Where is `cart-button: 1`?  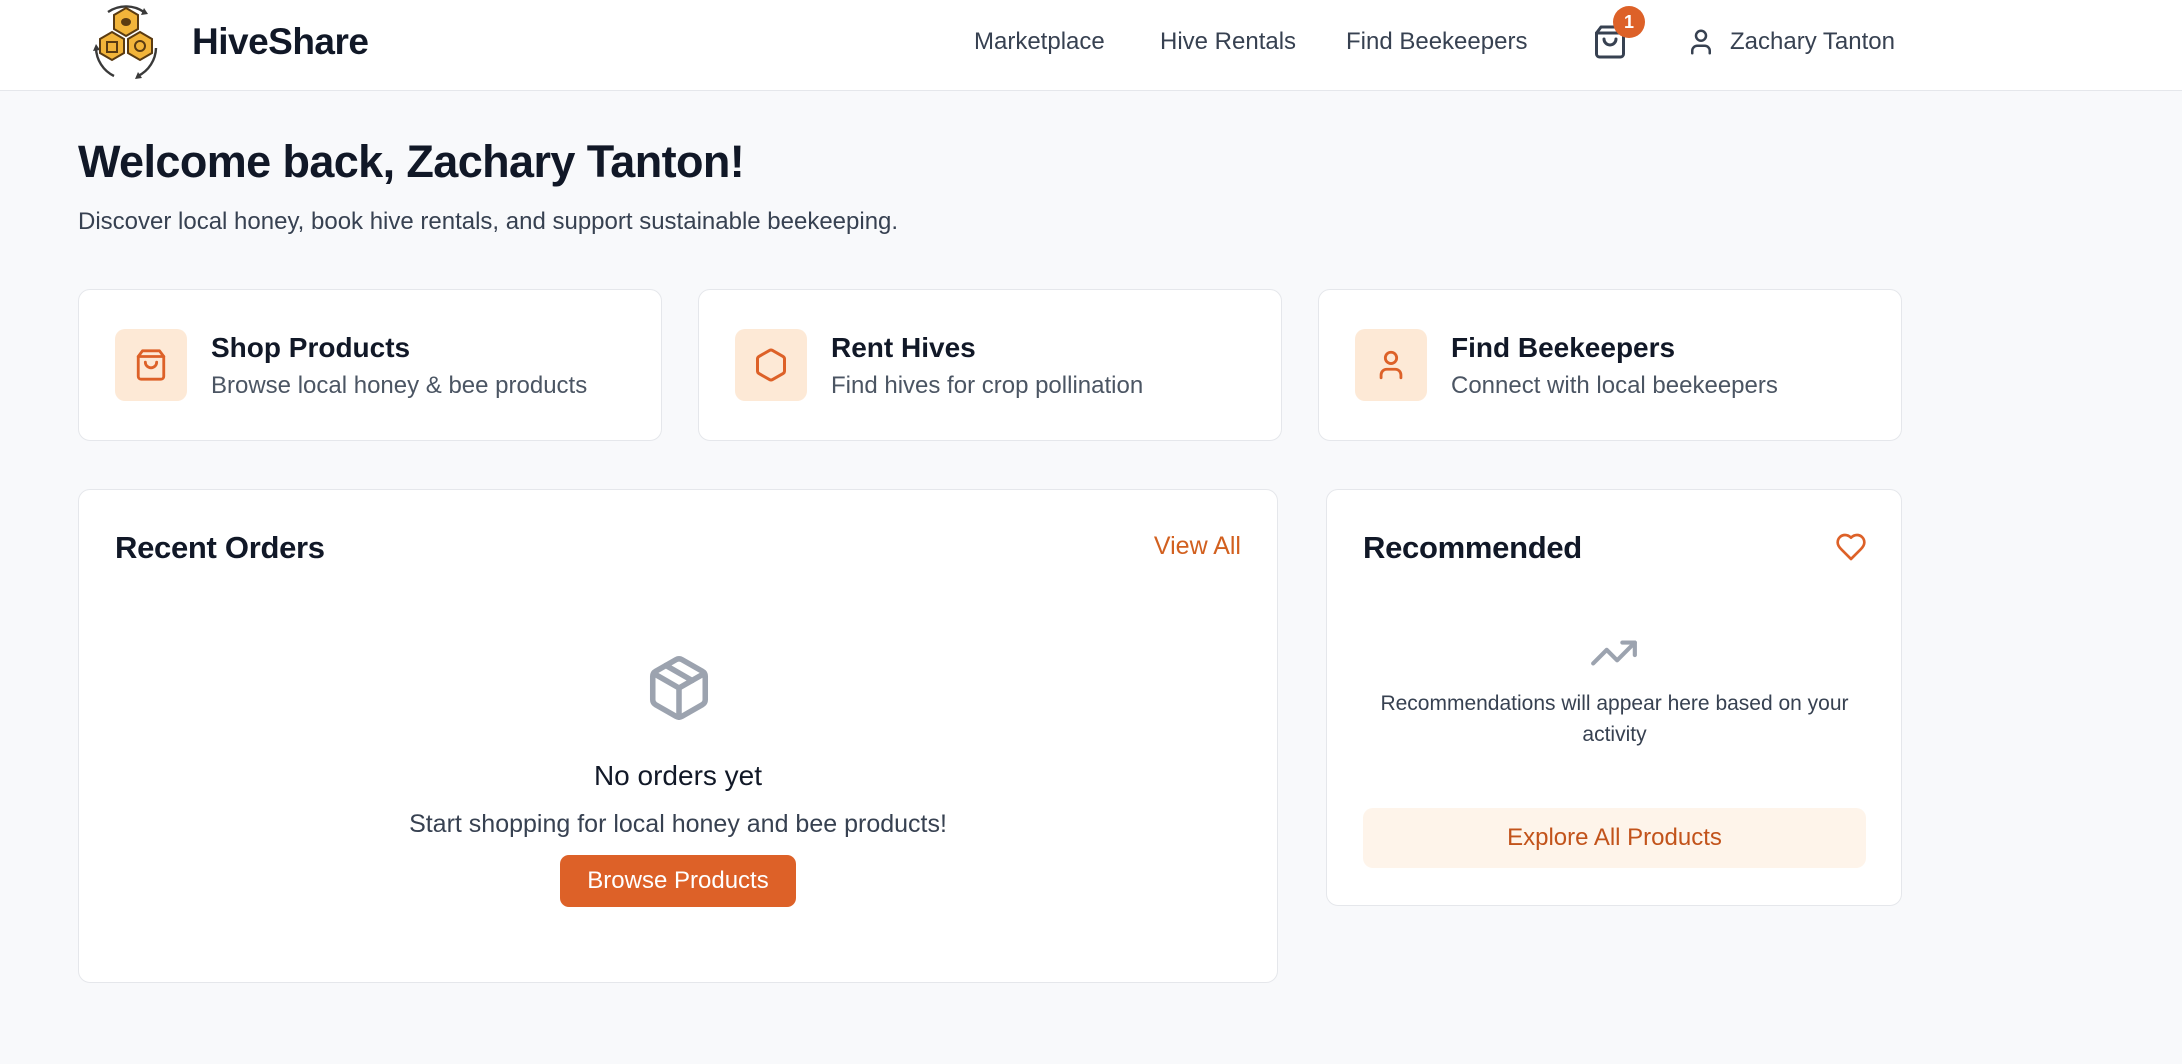
cart-button: 1 is located at coordinates (1616, 35).